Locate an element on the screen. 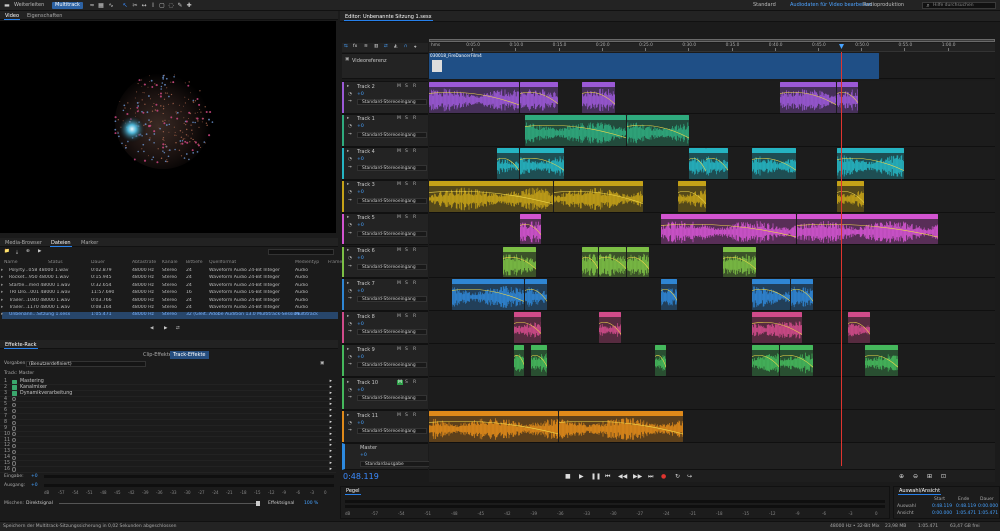 The image size is (1000, 531). save-preset-icon: ▣ is located at coordinates (322, 363).